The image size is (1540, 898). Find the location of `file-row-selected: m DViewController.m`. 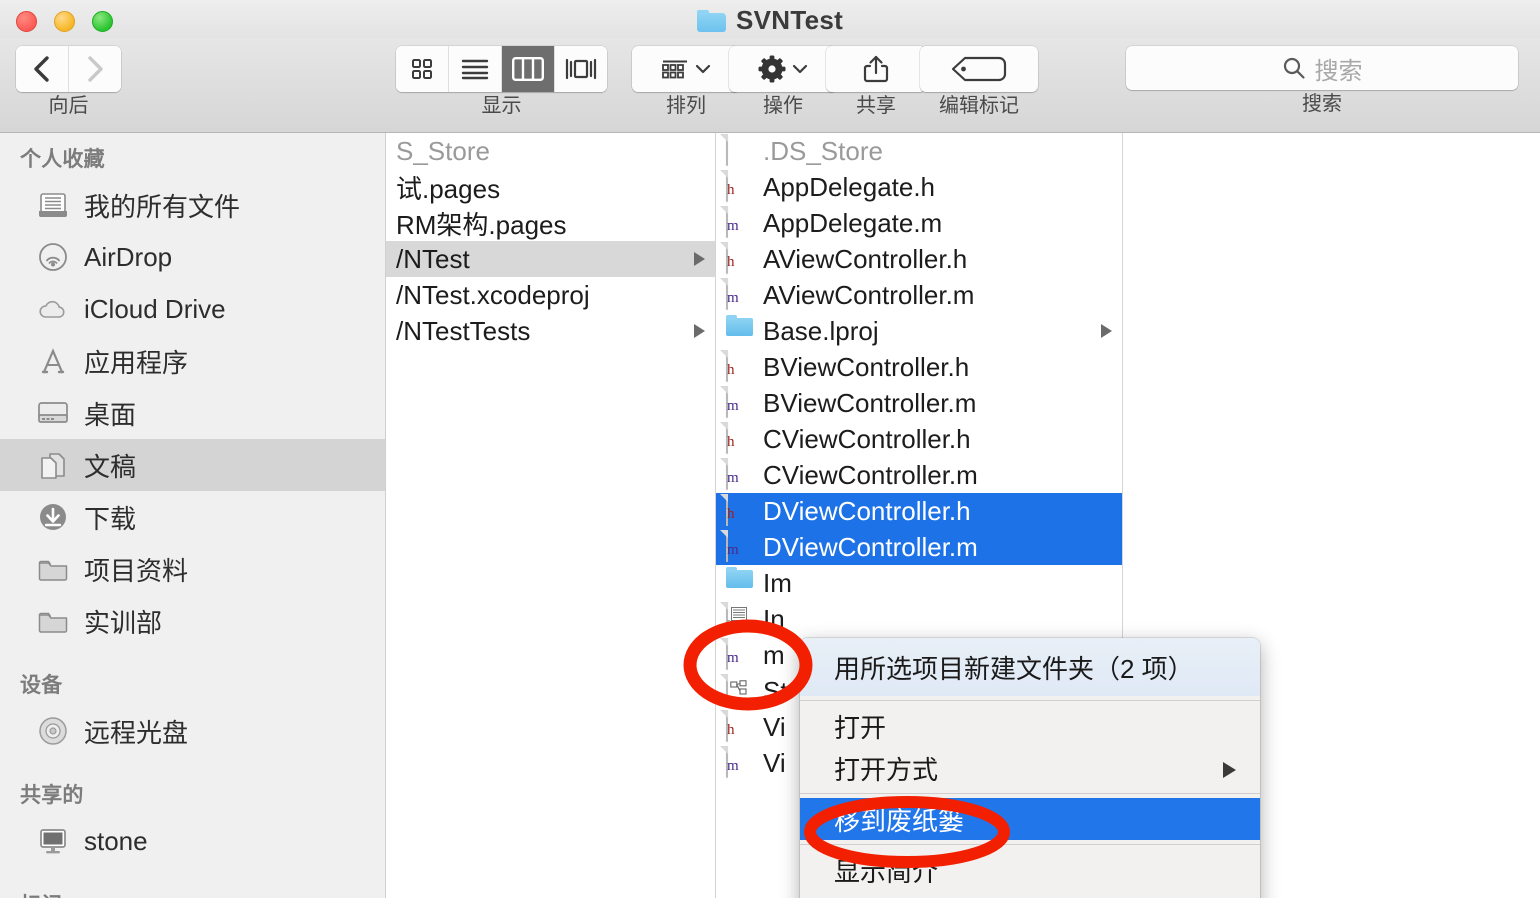

file-row-selected: m DViewController.m is located at coordinates (919, 547).